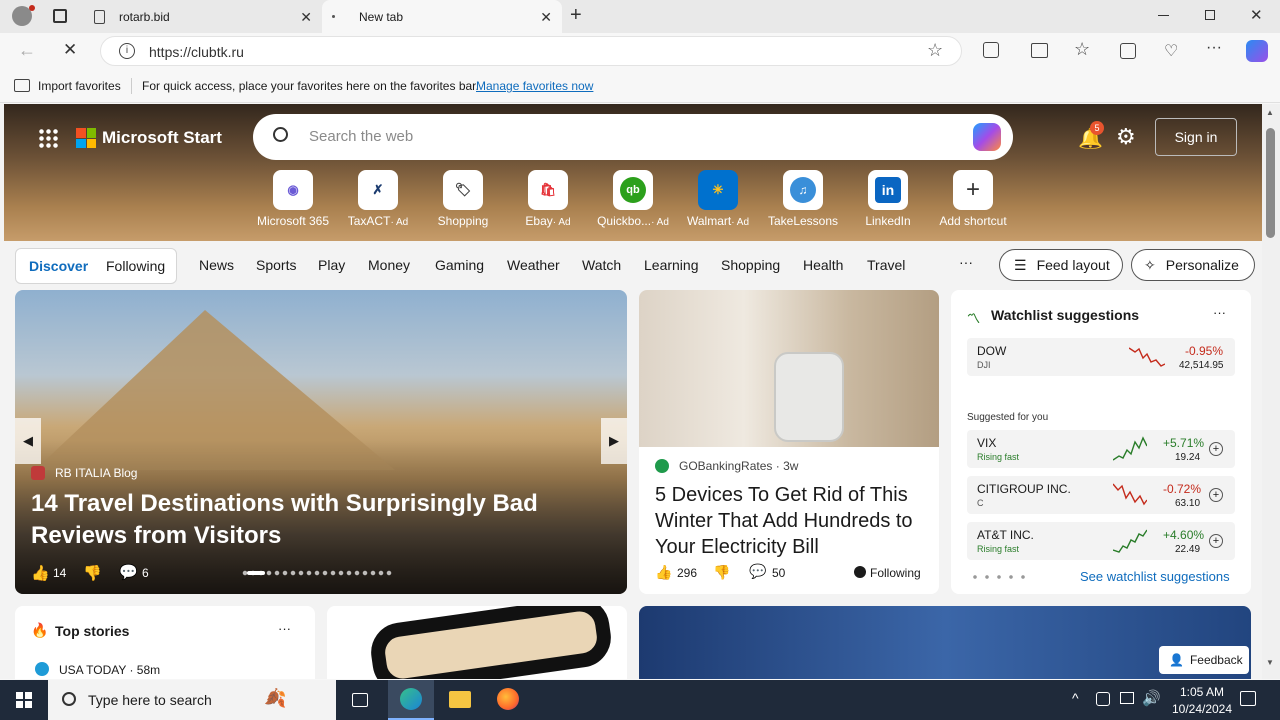  I want to click on copilot-search-icon, so click(987, 137).